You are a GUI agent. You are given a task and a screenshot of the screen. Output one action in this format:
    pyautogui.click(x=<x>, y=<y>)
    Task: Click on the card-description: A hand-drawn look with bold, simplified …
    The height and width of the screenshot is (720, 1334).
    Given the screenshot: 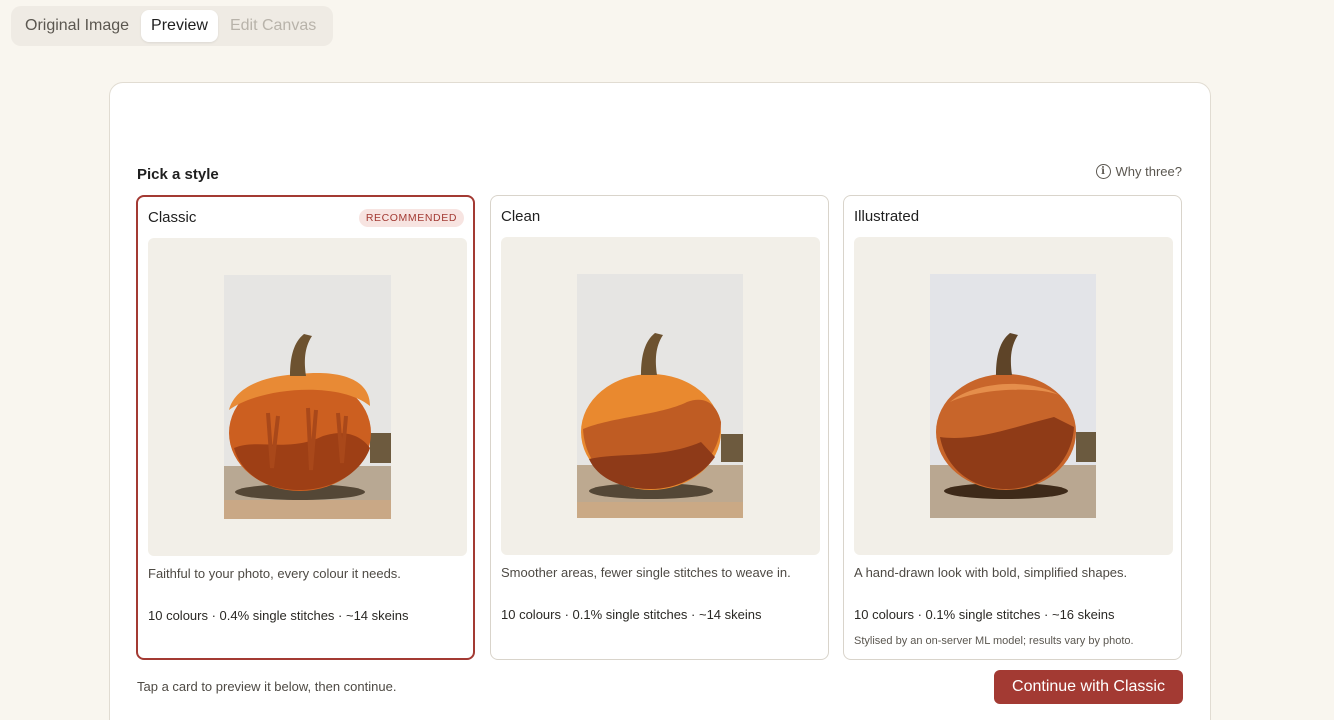 What is the action you would take?
    pyautogui.click(x=991, y=572)
    